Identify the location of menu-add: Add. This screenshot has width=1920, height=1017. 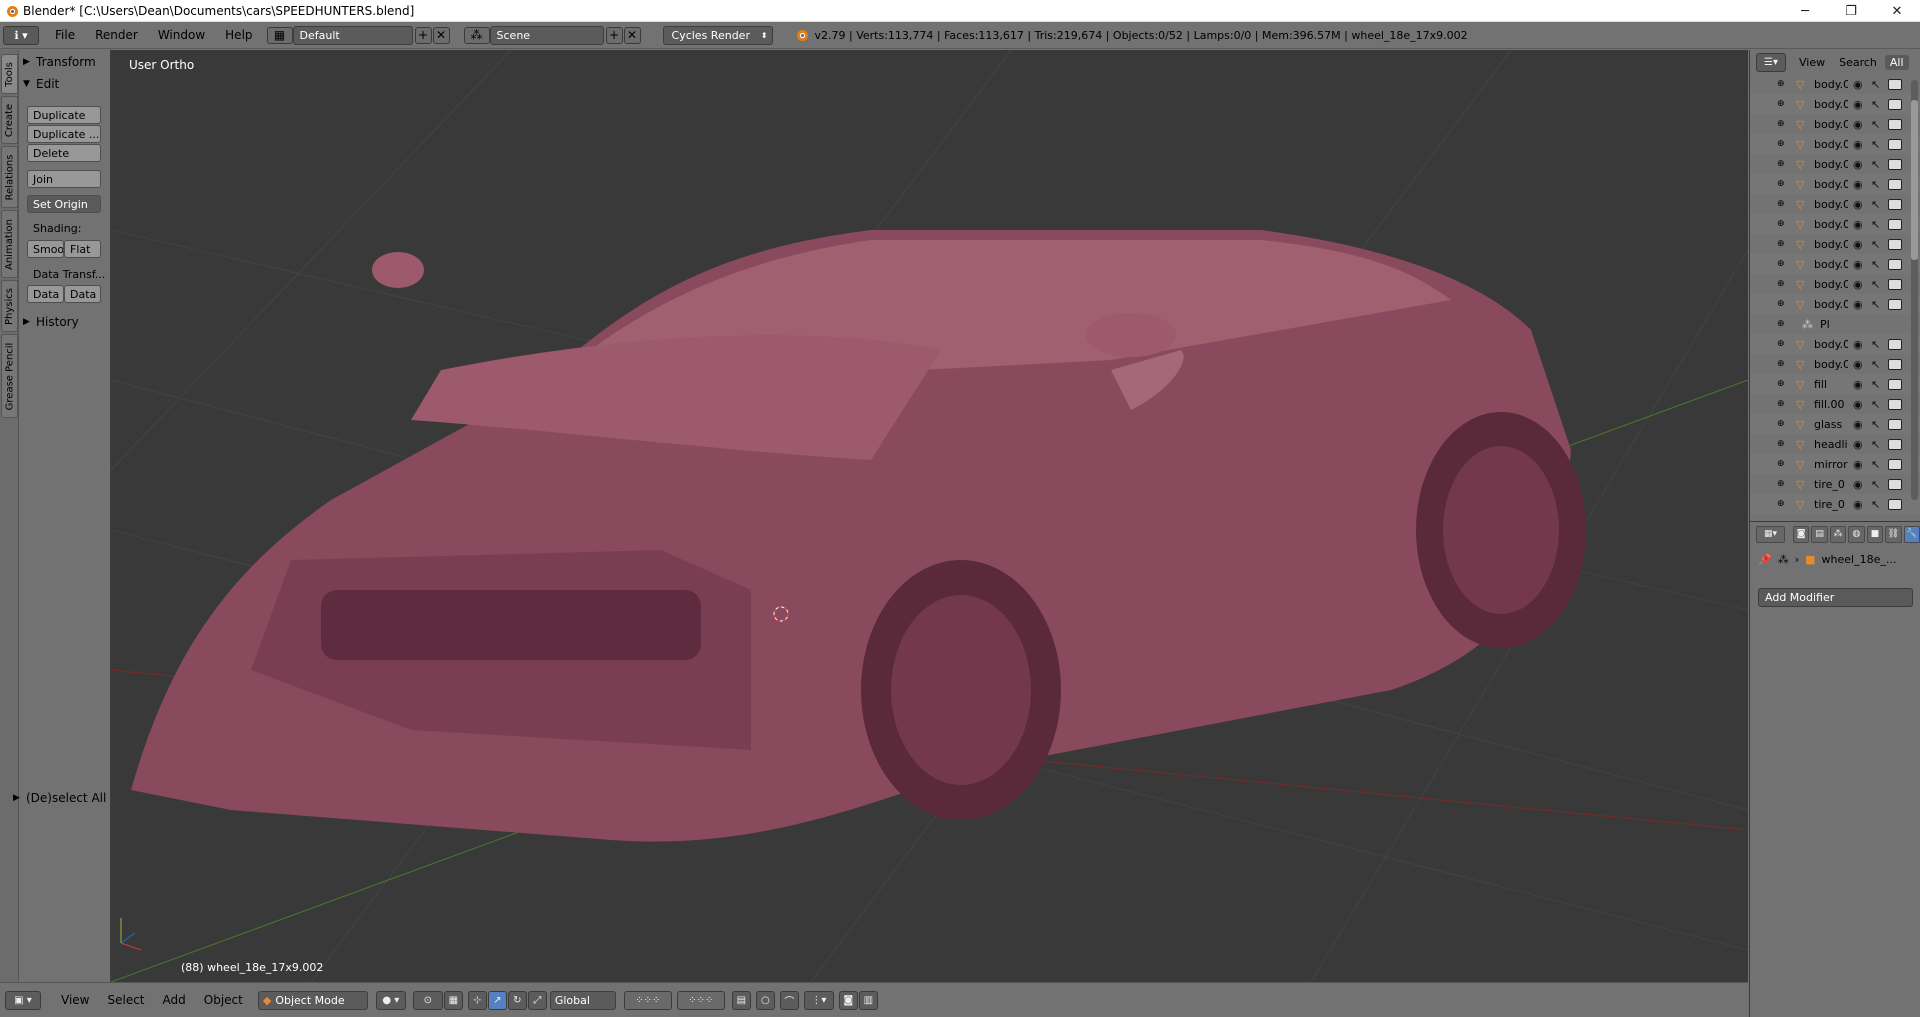
(174, 1000).